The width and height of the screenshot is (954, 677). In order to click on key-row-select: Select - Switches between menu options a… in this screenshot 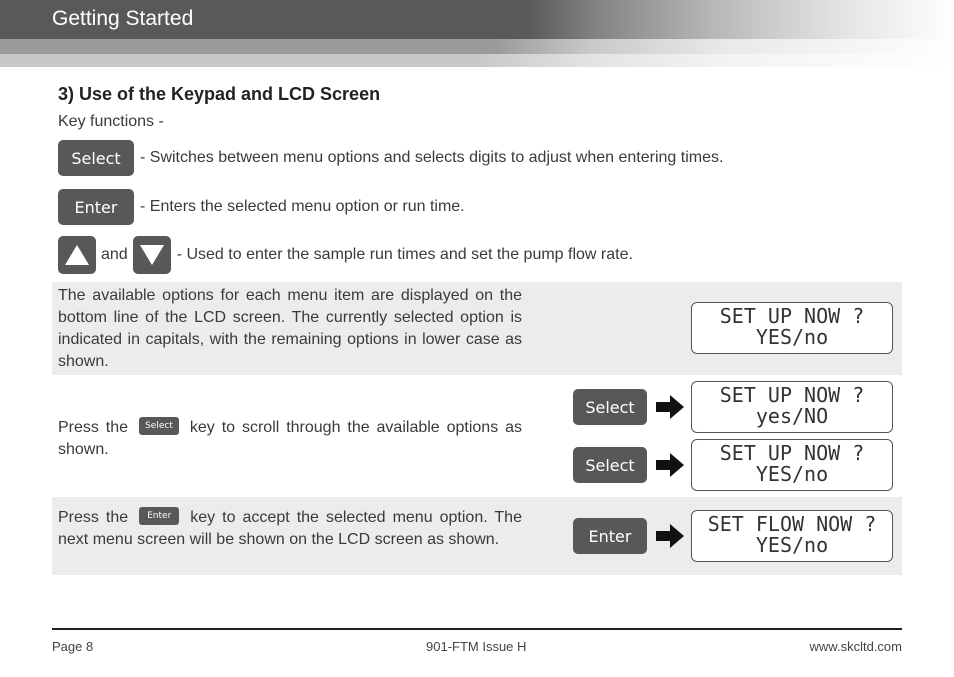, I will do `click(390, 158)`.